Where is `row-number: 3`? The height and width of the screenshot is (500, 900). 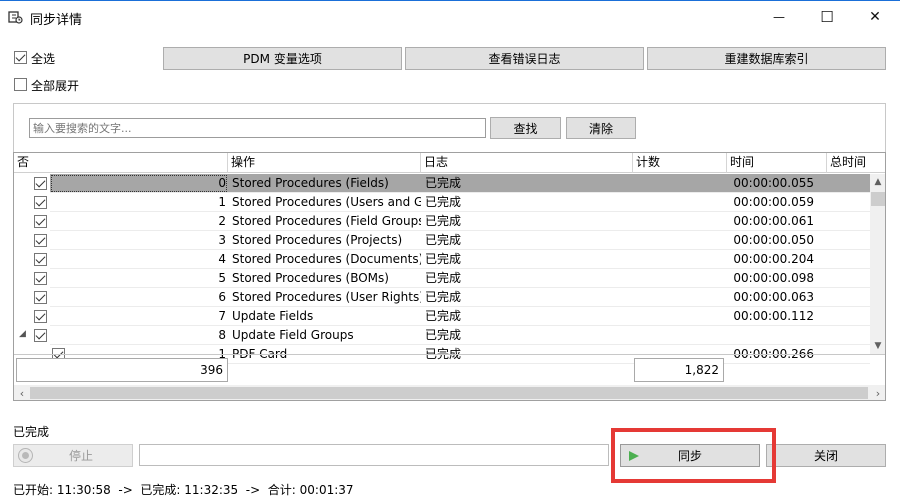
row-number: 3 is located at coordinates (139, 240).